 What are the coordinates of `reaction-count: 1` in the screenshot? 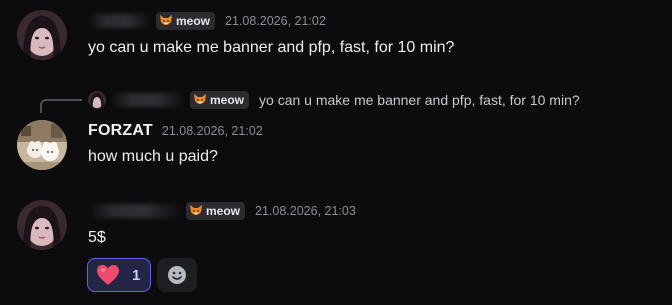 It's located at (136, 275).